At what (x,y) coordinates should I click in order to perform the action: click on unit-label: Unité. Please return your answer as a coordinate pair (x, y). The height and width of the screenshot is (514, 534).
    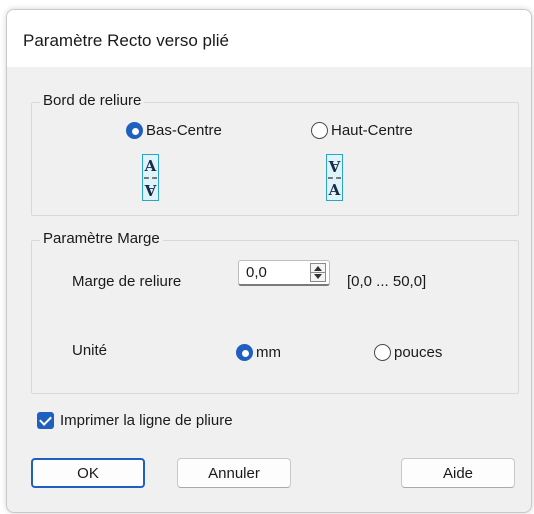
    Looking at the image, I should click on (90, 350).